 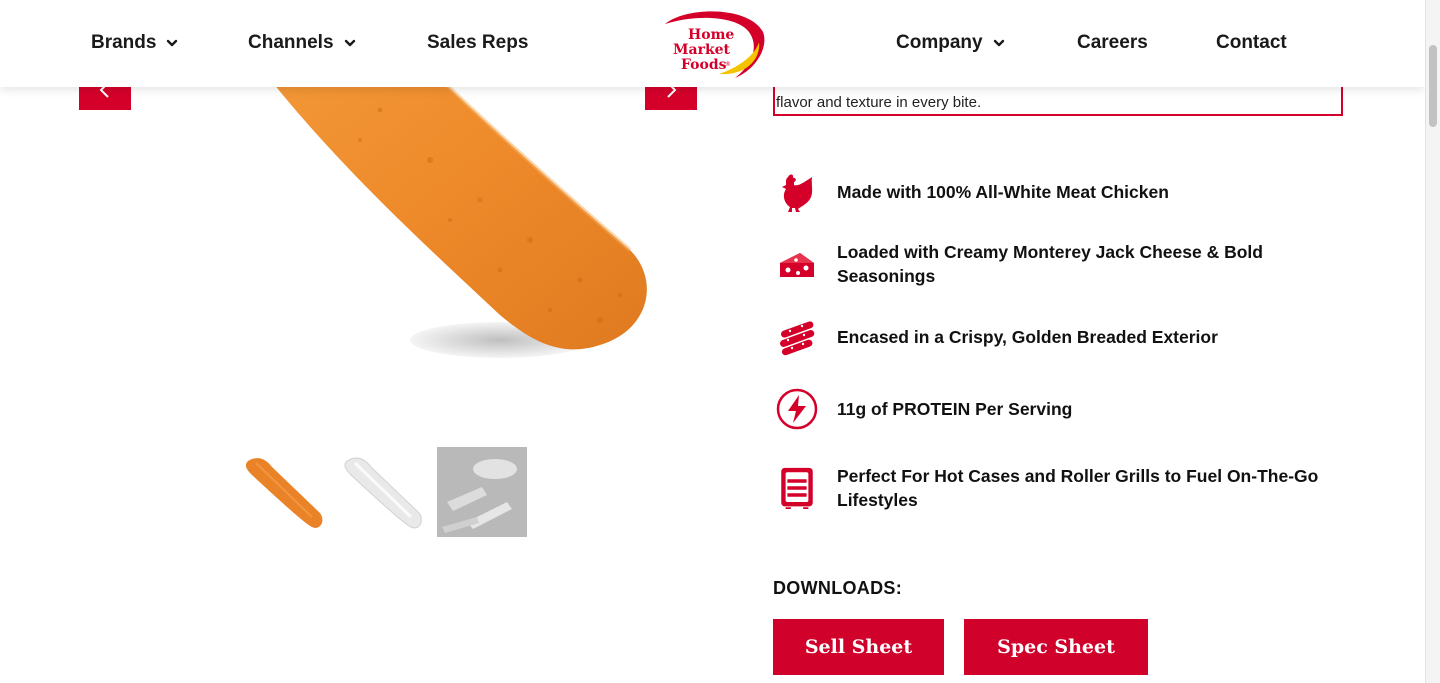 I want to click on home-market-foods-logo: Home Market Foods ®, so click(x=712, y=45).